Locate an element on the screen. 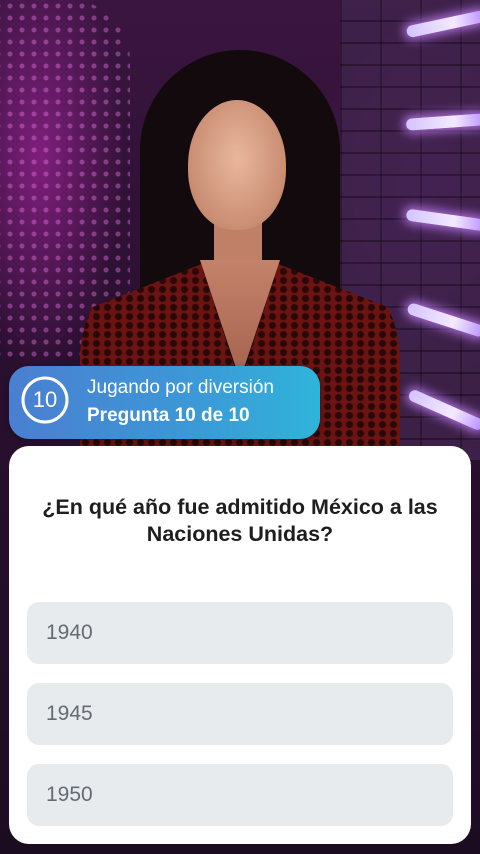 The width and height of the screenshot is (480, 854). answer-option-1950: 1950 is located at coordinates (240, 795).